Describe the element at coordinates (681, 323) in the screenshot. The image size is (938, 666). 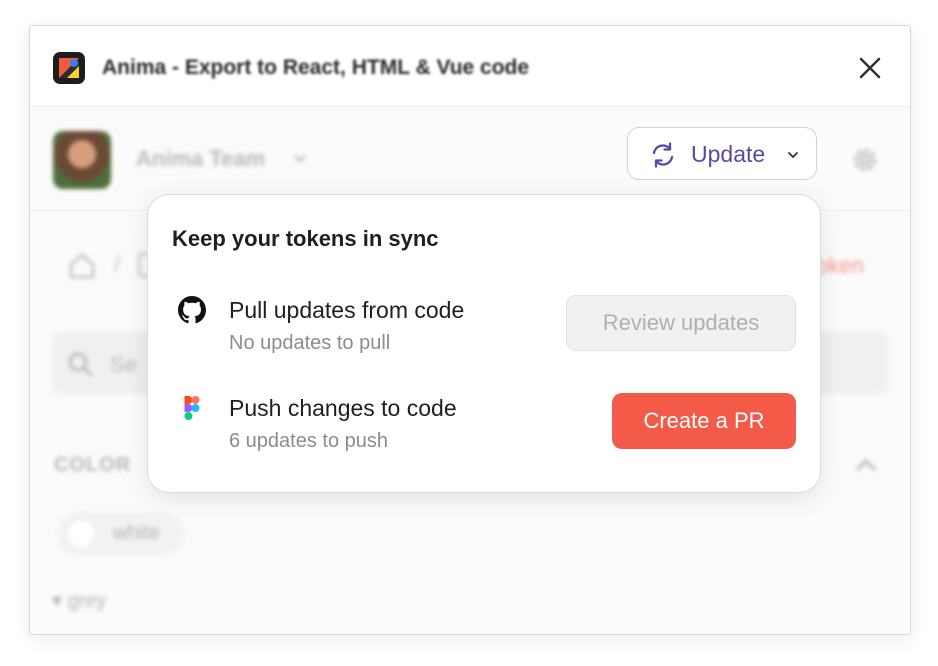
I see `review-updates-button: Review updates` at that location.